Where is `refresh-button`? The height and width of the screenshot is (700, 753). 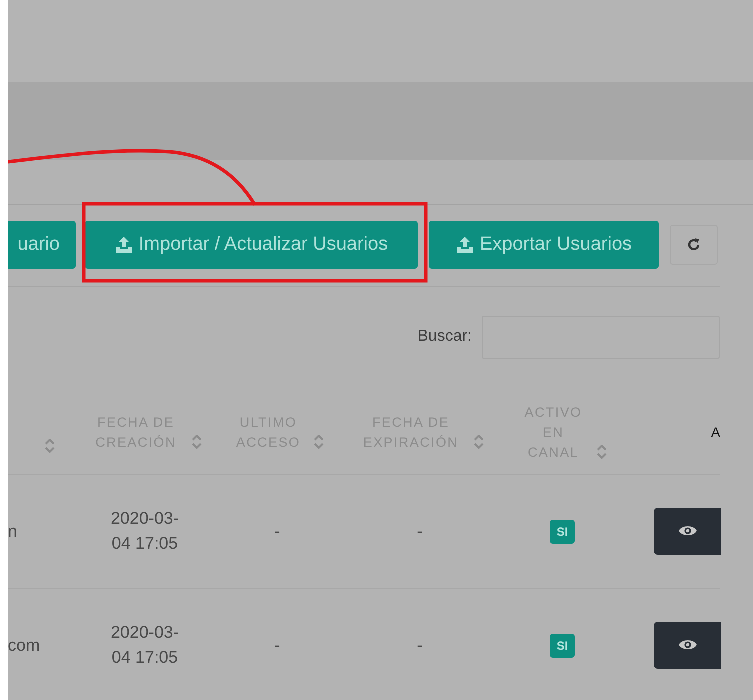
refresh-button is located at coordinates (694, 245).